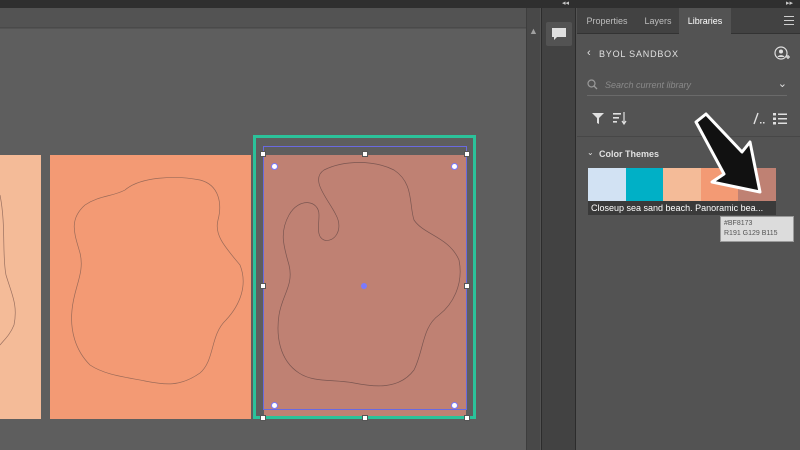 This screenshot has height=450, width=800. What do you see at coordinates (263, 18) in the screenshot?
I see `canvas-top-bar` at bounding box center [263, 18].